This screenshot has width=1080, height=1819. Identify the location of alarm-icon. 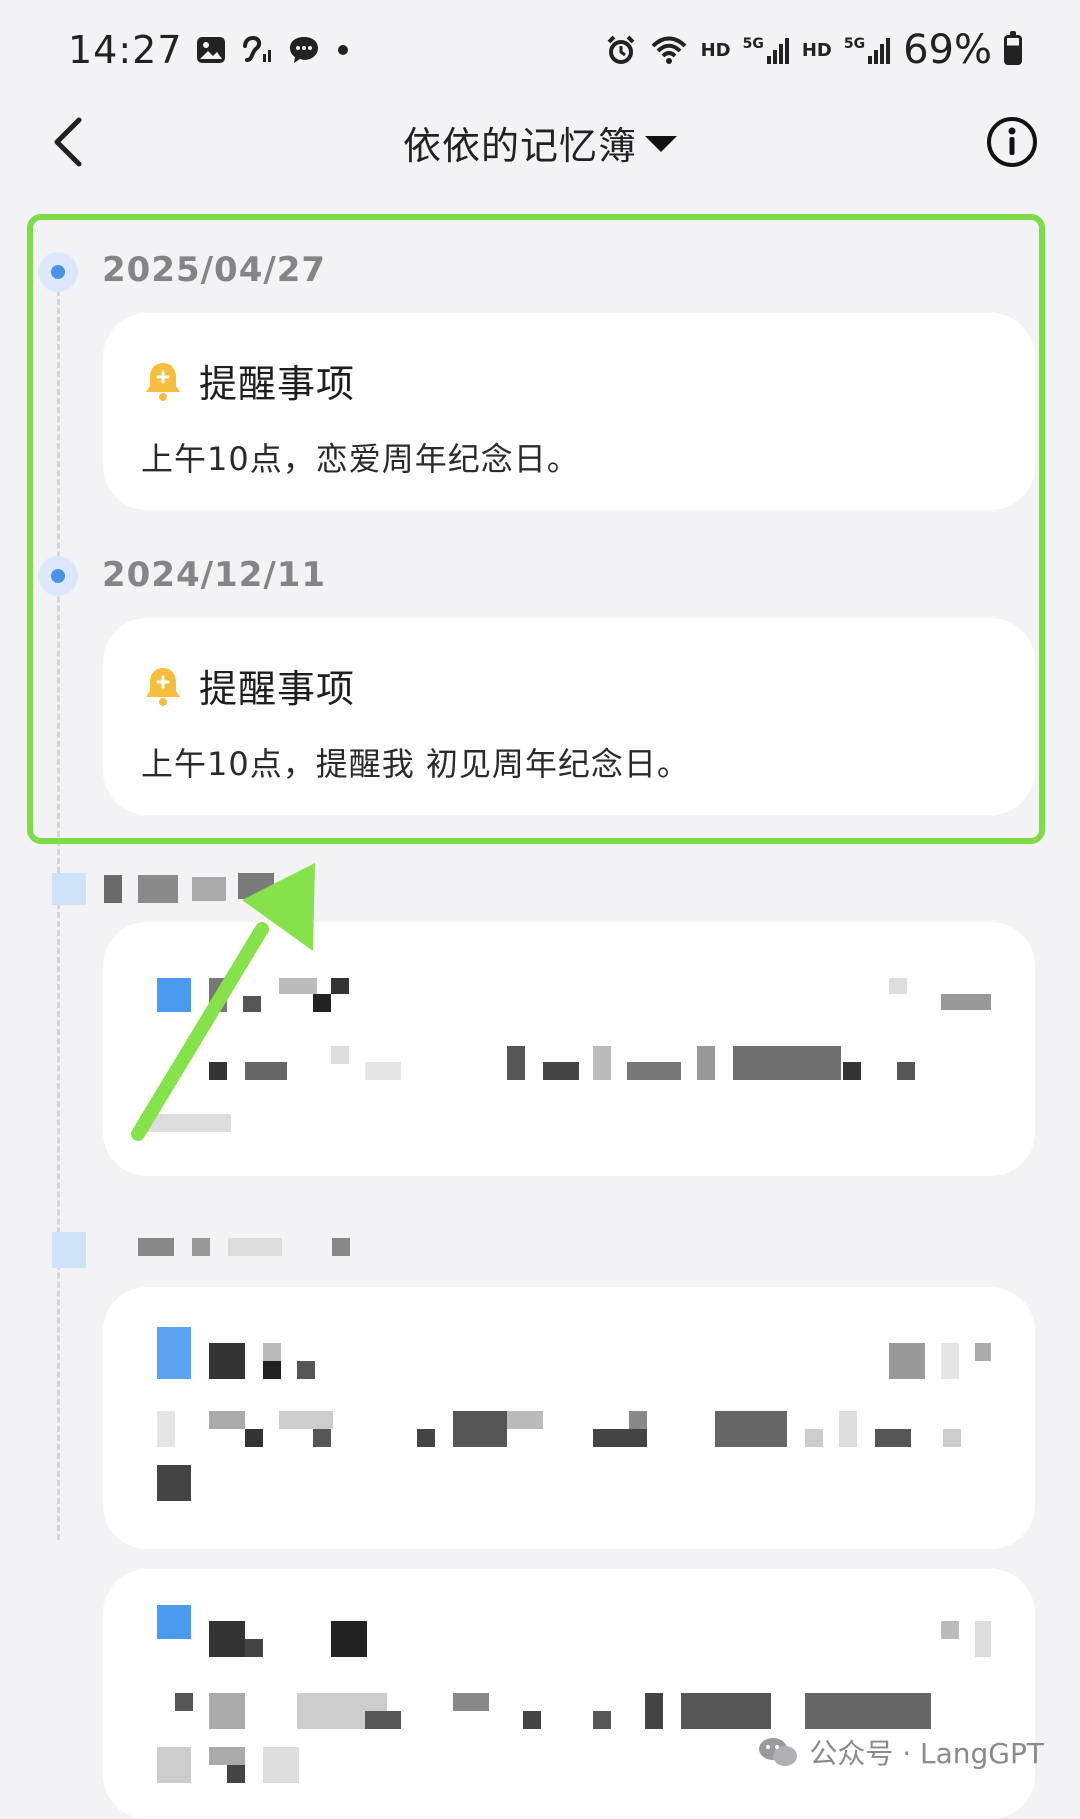
(621, 49).